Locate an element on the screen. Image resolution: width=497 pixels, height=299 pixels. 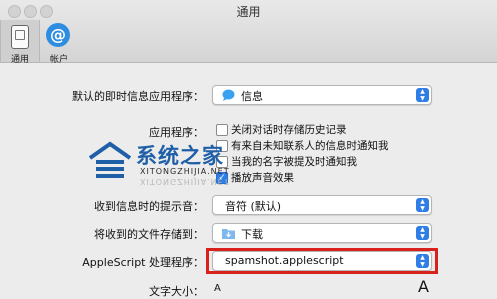
highlight-box is located at coordinates (322, 261).